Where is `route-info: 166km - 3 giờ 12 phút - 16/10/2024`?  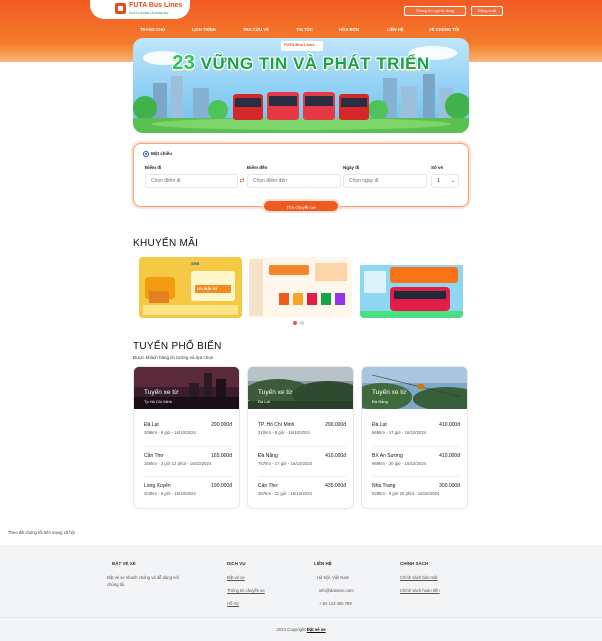
route-info: 166km - 3 giờ 12 phút - 16/10/2024 is located at coordinates (178, 463).